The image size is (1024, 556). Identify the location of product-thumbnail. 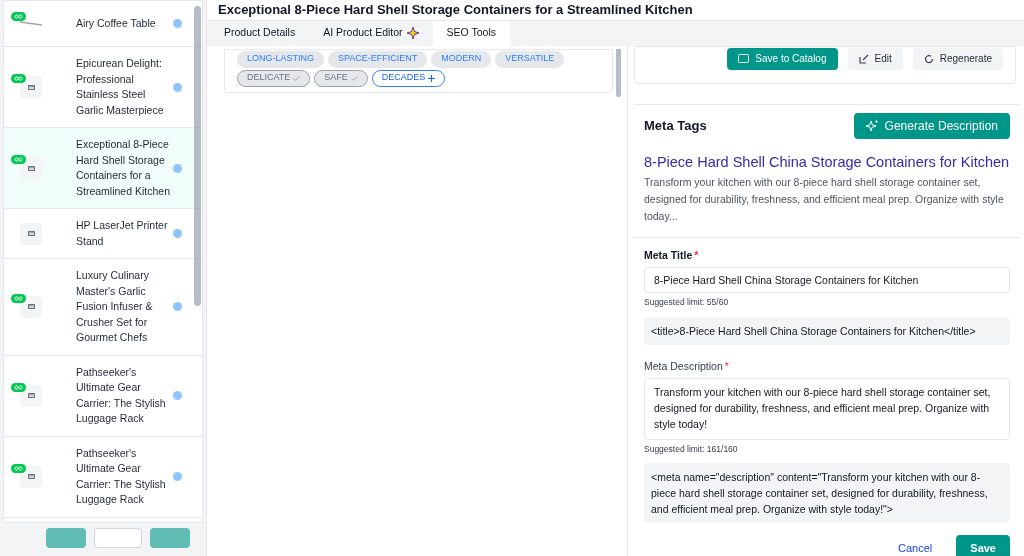
(31, 23).